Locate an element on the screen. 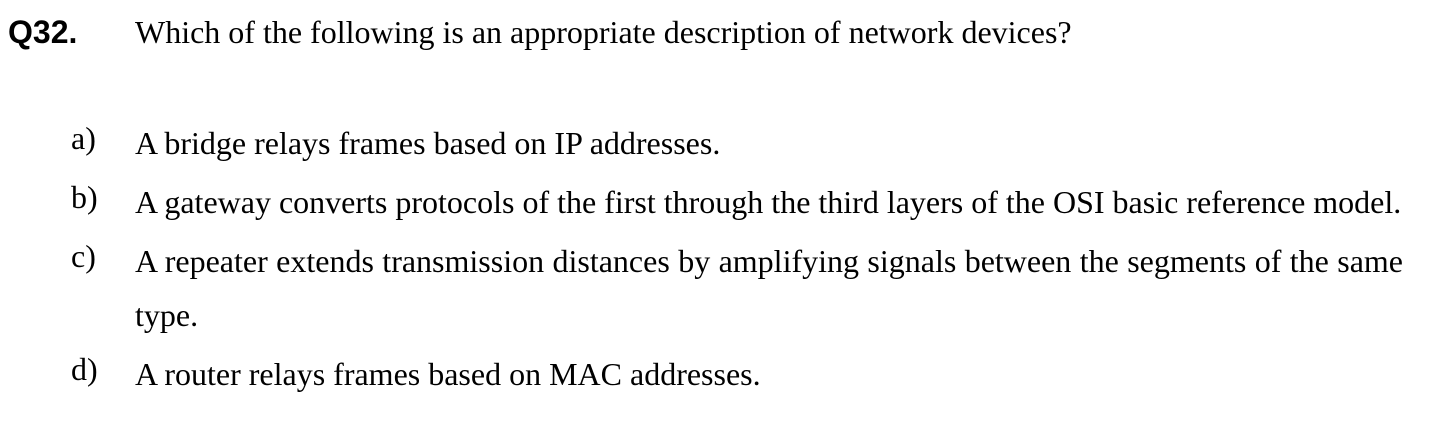  question-number: Q32. is located at coordinates (43, 32).